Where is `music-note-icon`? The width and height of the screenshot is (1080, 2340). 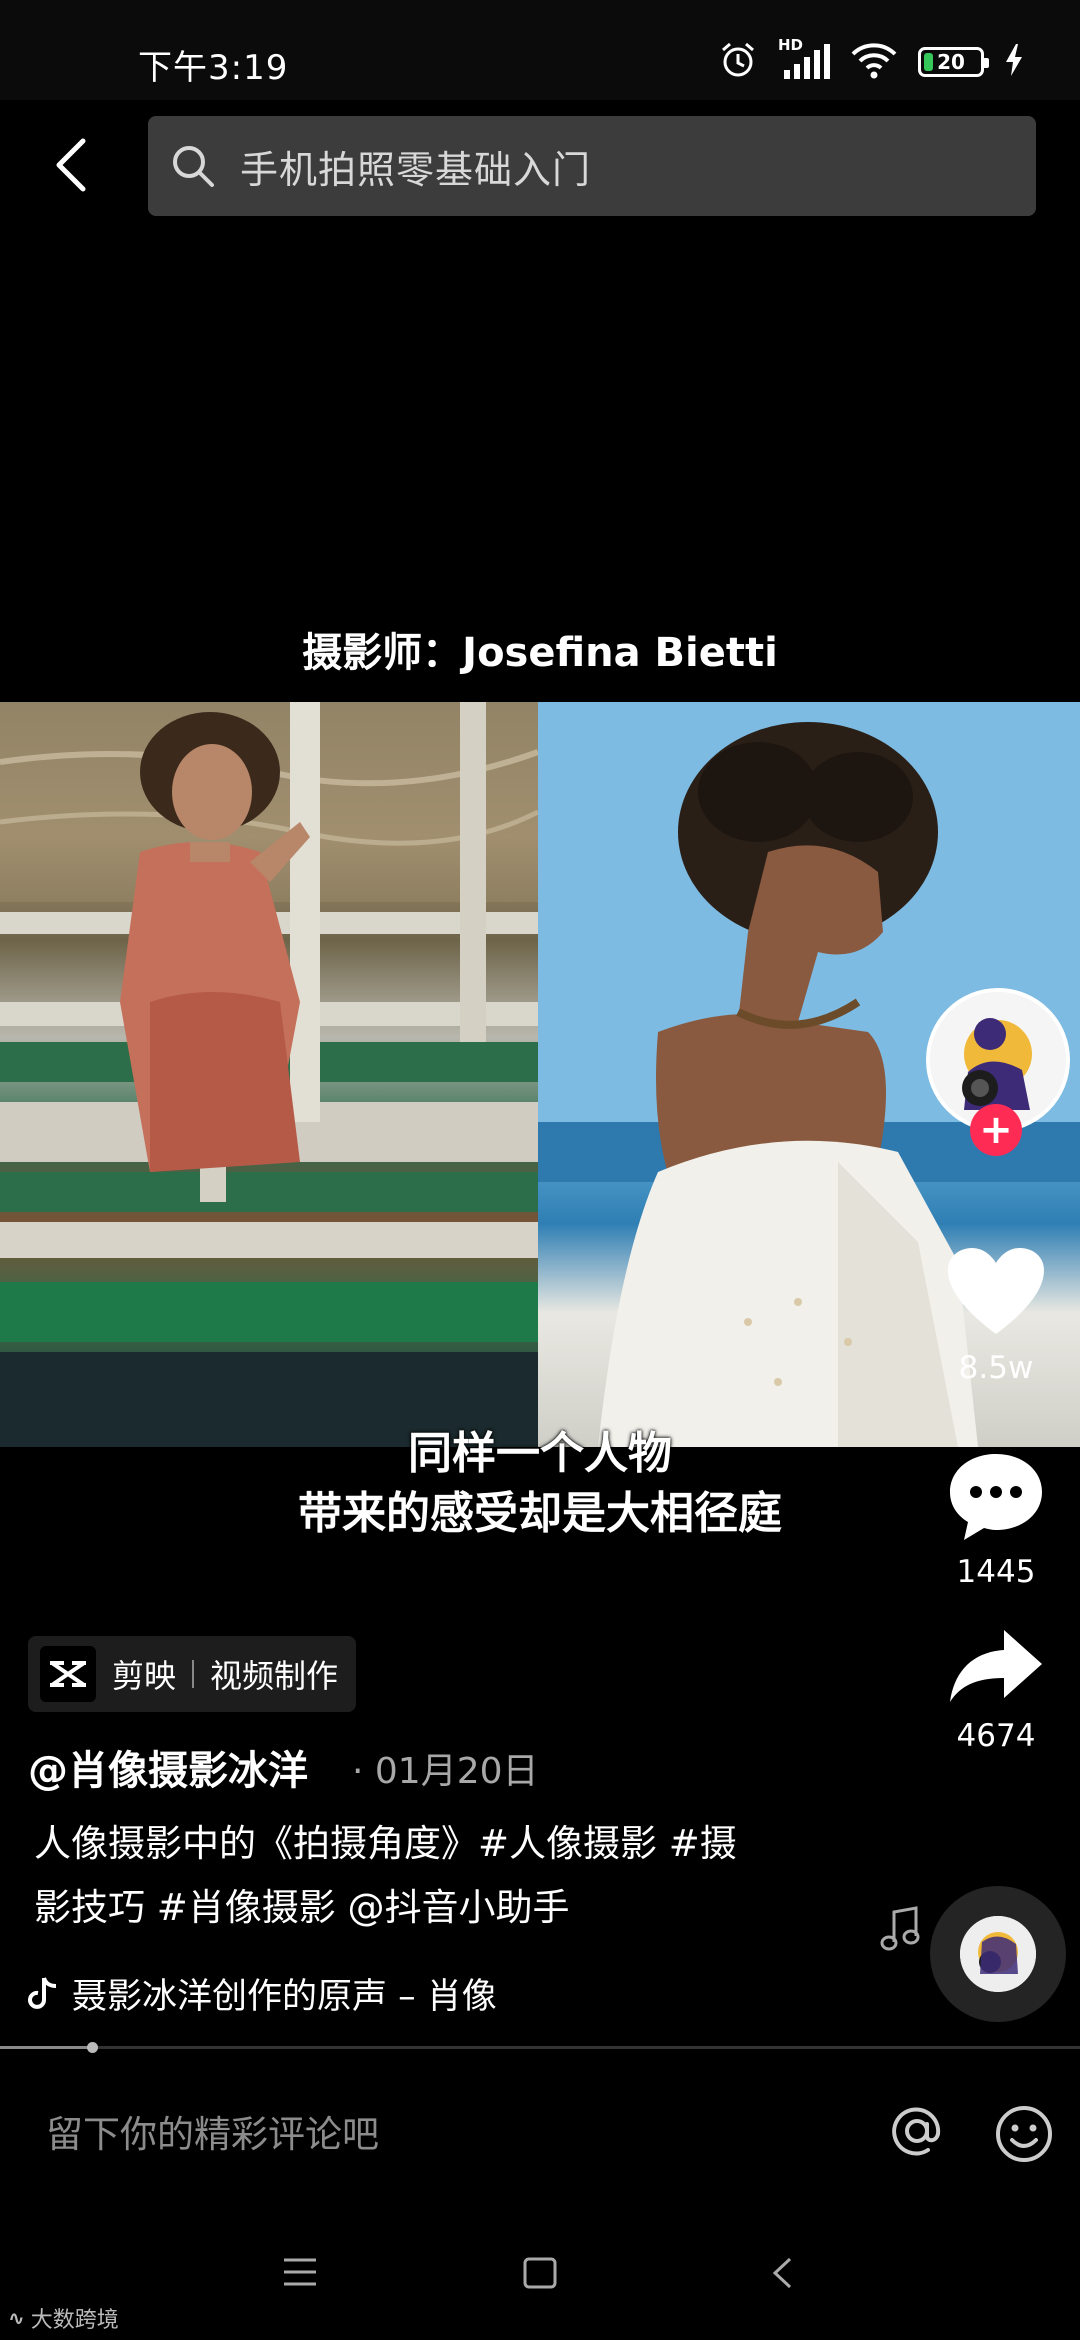 music-note-icon is located at coordinates (900, 1931).